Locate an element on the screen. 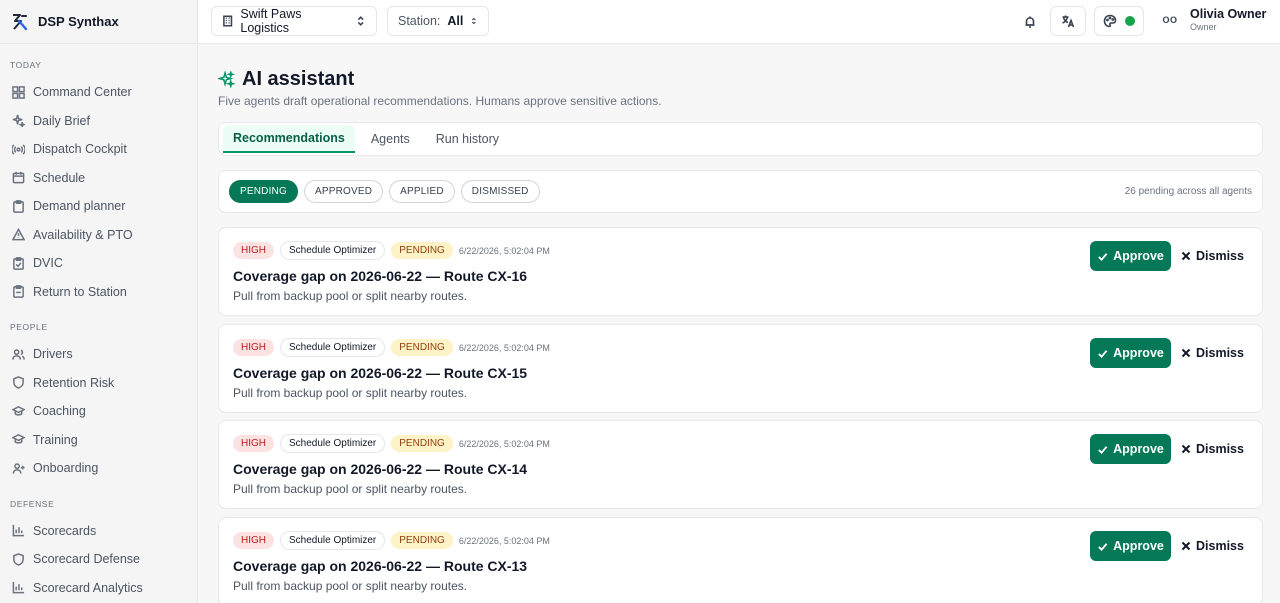  sidebar-item-label: Demand planner is located at coordinates (79, 206).